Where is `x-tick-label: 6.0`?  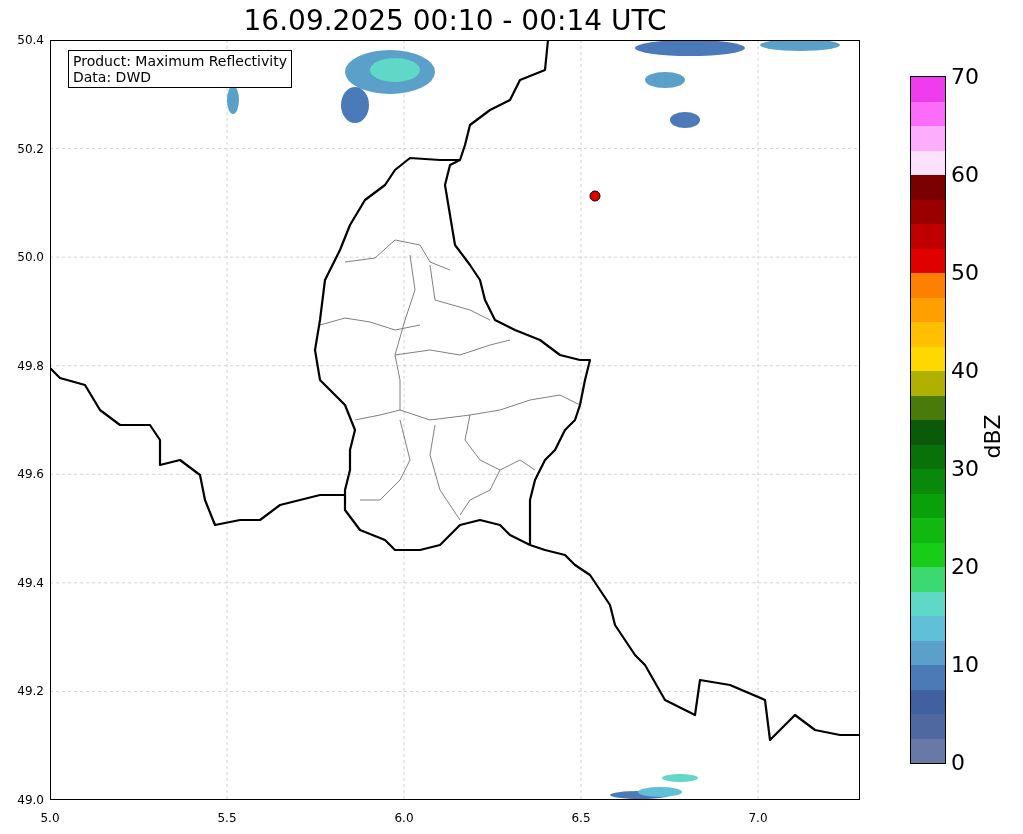 x-tick-label: 6.0 is located at coordinates (404, 818).